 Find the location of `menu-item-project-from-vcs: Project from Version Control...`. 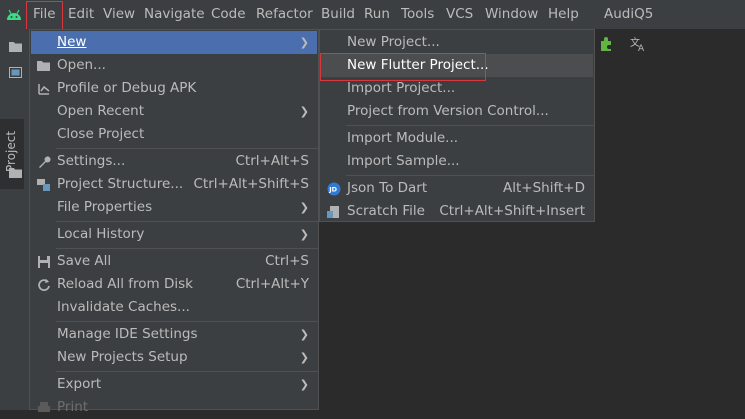

menu-item-project-from-vcs: Project from Version Control... is located at coordinates (457, 111).